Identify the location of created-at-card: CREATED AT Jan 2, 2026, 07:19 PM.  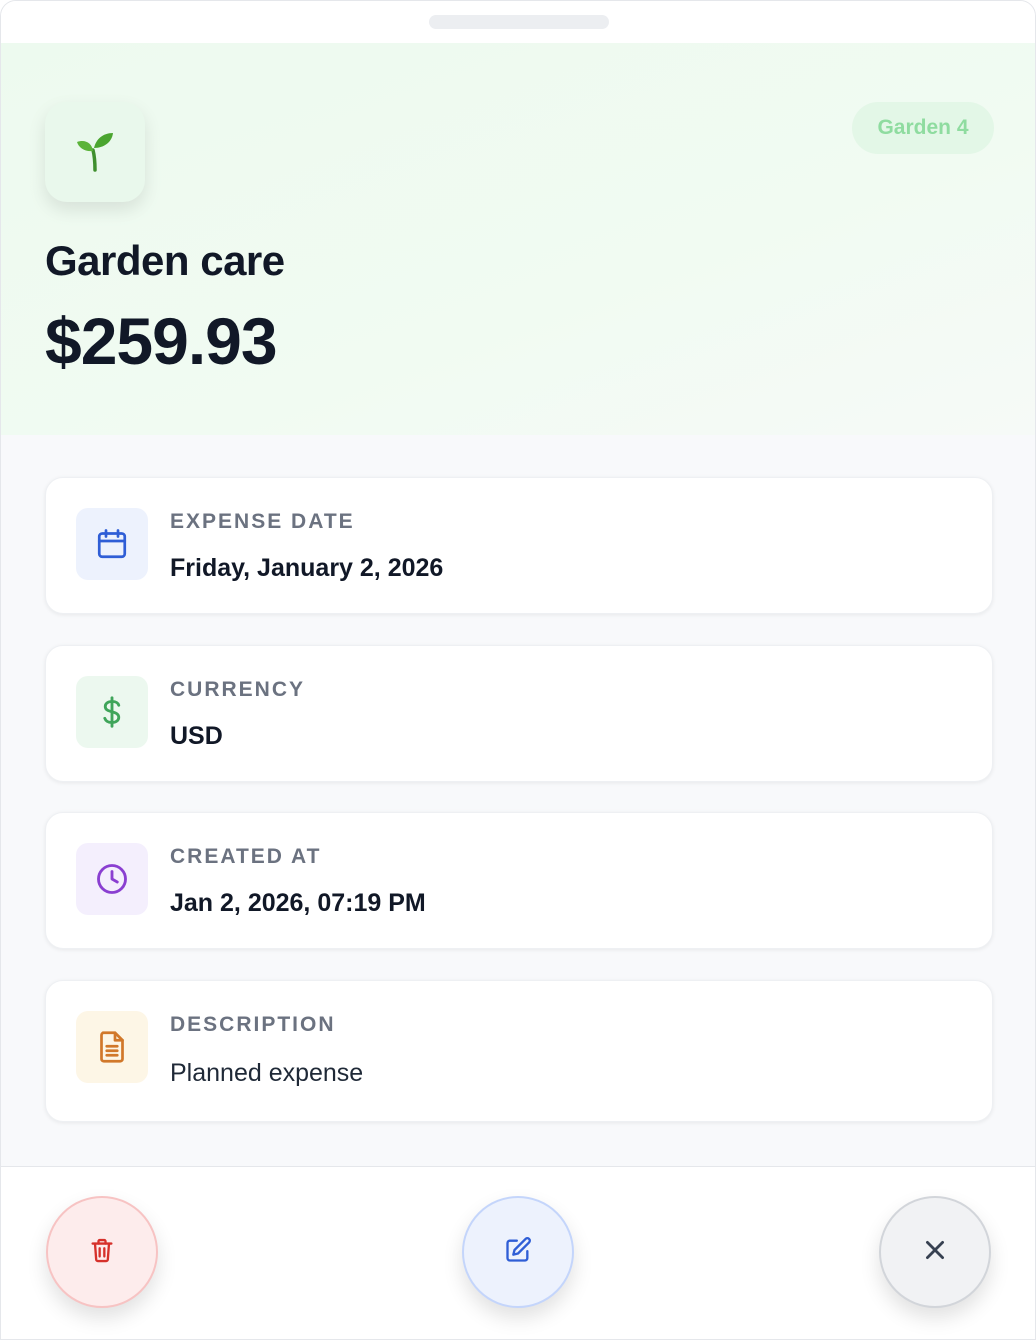
(519, 880).